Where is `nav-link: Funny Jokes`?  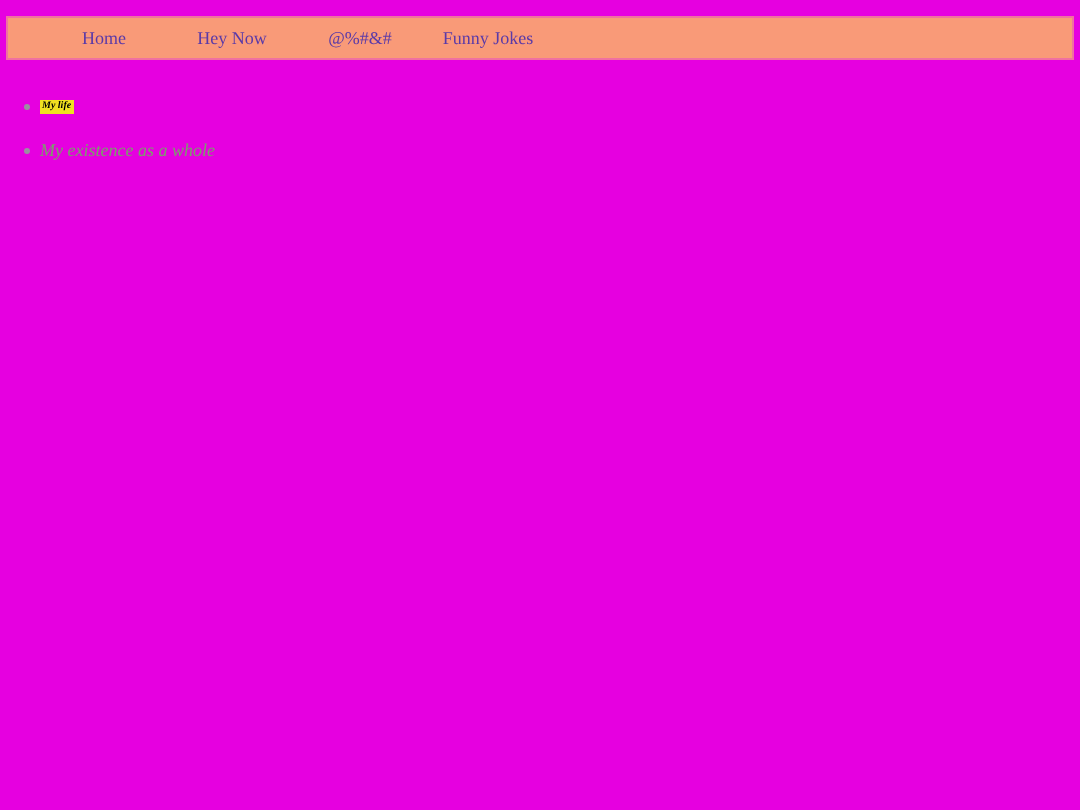 nav-link: Funny Jokes is located at coordinates (488, 38).